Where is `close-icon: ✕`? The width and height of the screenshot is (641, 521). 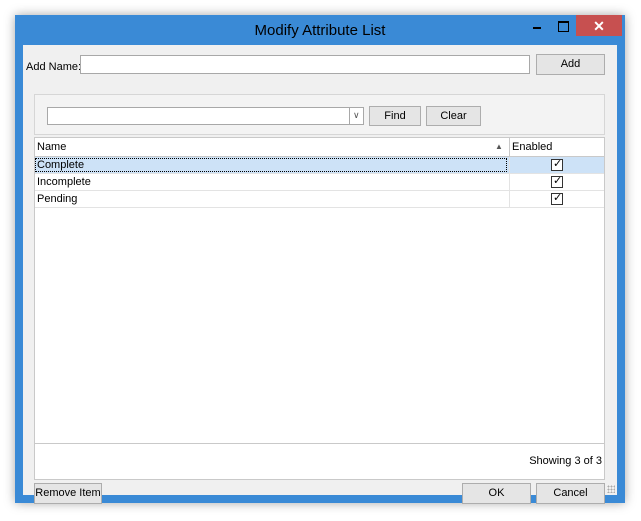
close-icon: ✕ is located at coordinates (599, 26).